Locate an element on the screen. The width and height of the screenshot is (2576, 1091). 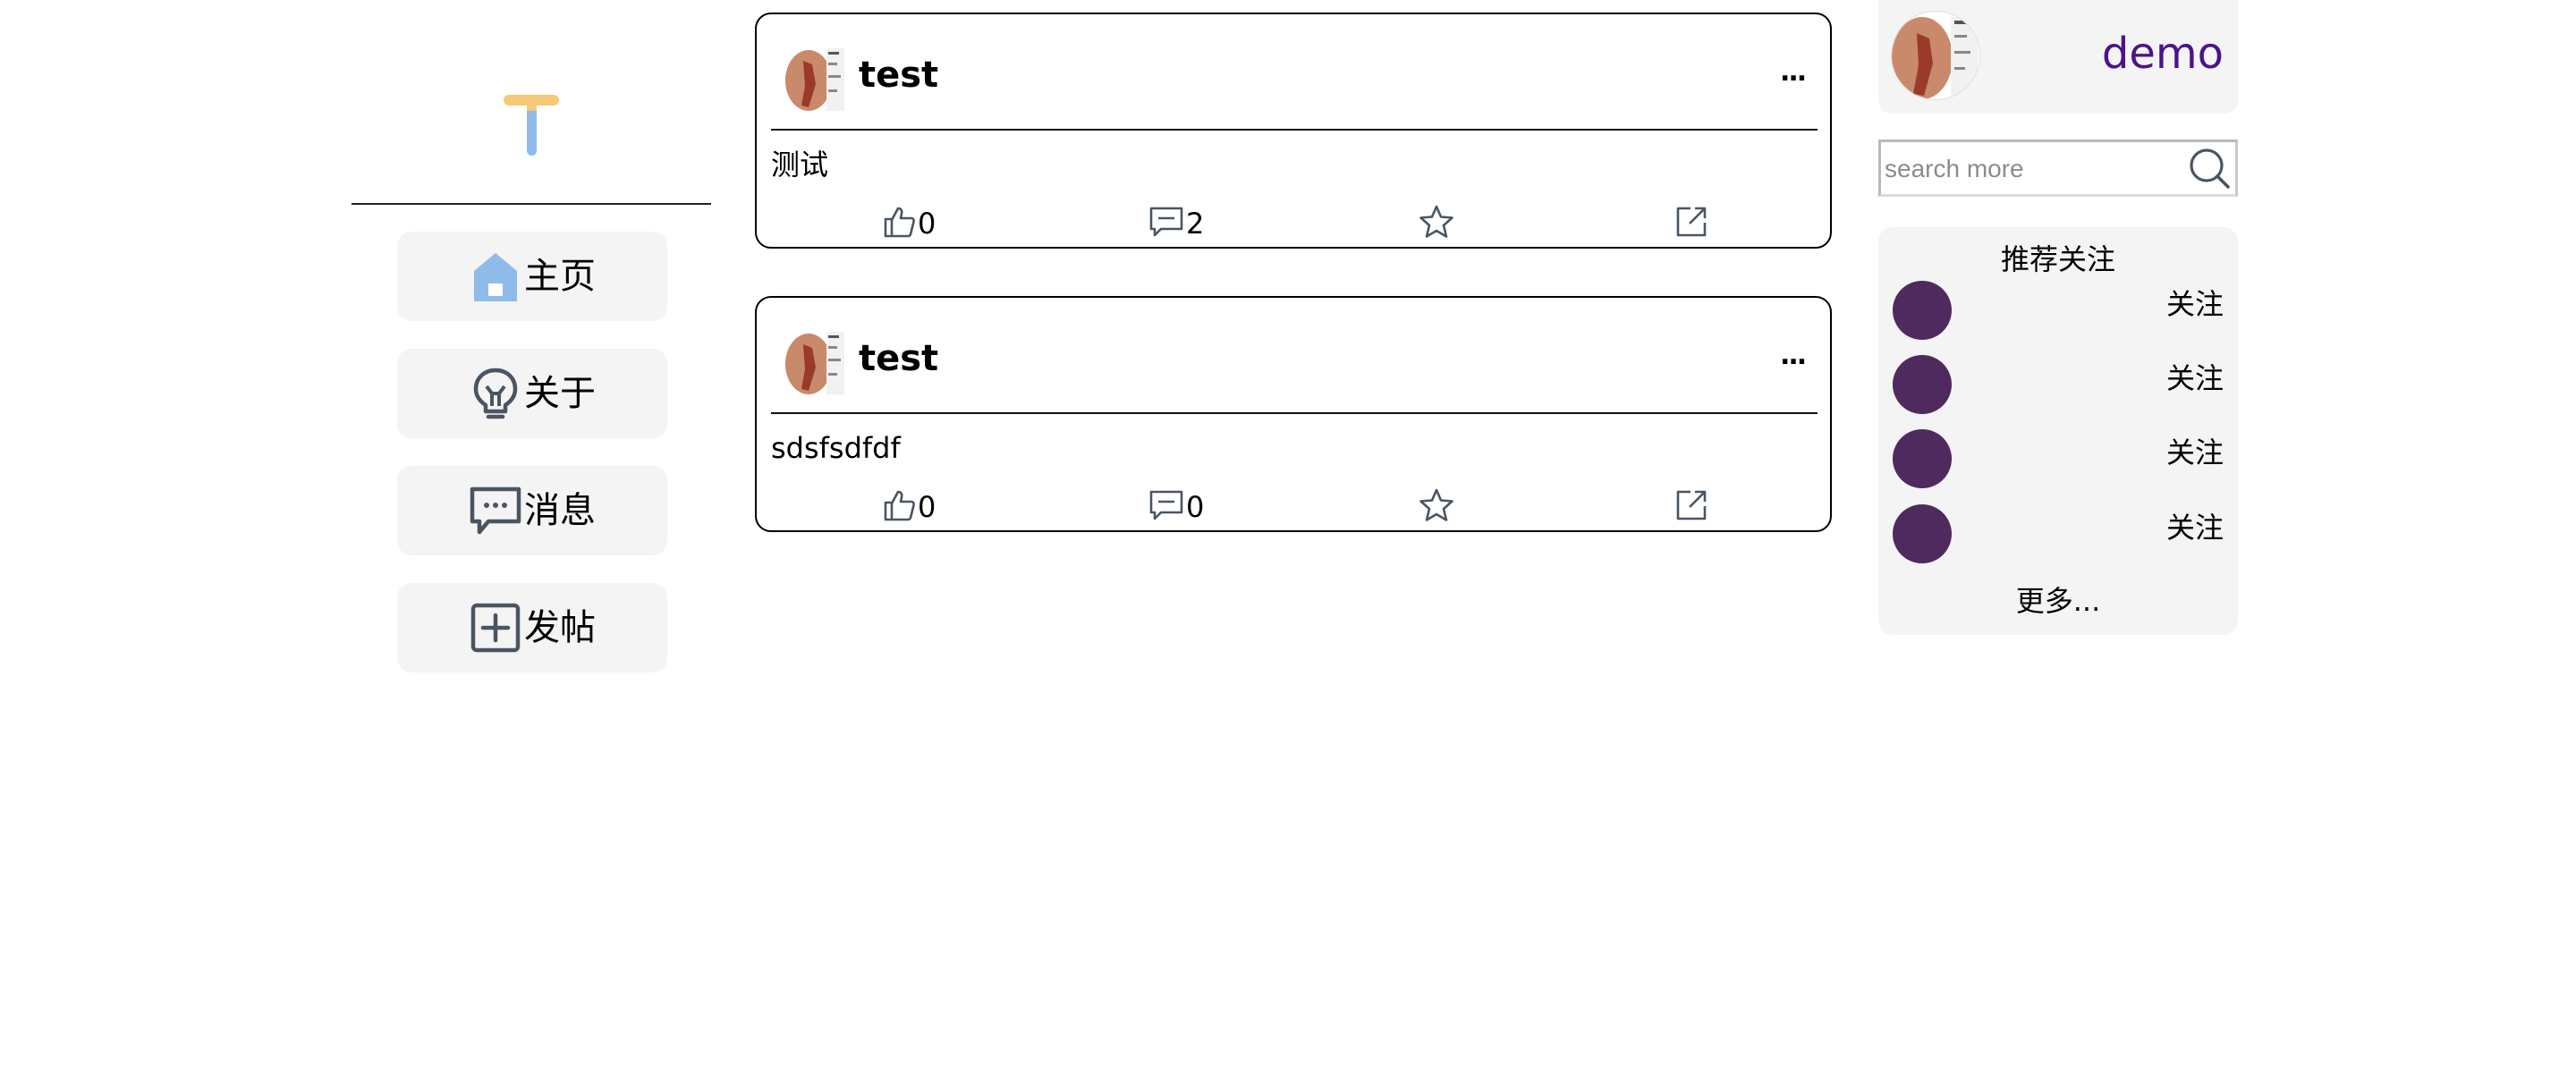
post-card: test ... 测试 0 2 is located at coordinates (1293, 131).